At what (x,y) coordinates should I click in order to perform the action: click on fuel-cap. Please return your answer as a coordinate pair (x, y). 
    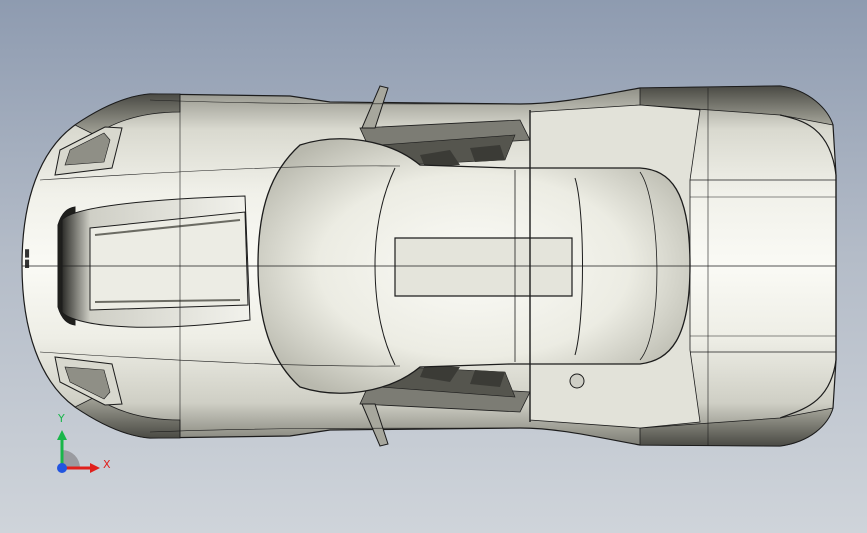
    Looking at the image, I should click on (577, 381).